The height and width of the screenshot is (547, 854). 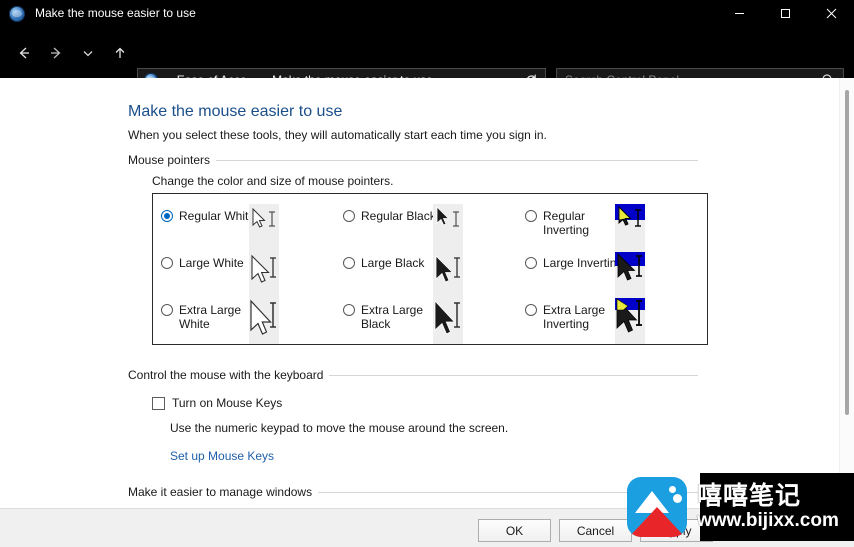 I want to click on pointer-preview-extra-large-black, so click(x=448, y=321).